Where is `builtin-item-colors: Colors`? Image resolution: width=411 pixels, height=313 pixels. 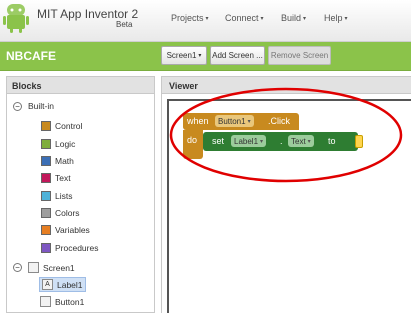 builtin-item-colors: Colors is located at coordinates (60, 213).